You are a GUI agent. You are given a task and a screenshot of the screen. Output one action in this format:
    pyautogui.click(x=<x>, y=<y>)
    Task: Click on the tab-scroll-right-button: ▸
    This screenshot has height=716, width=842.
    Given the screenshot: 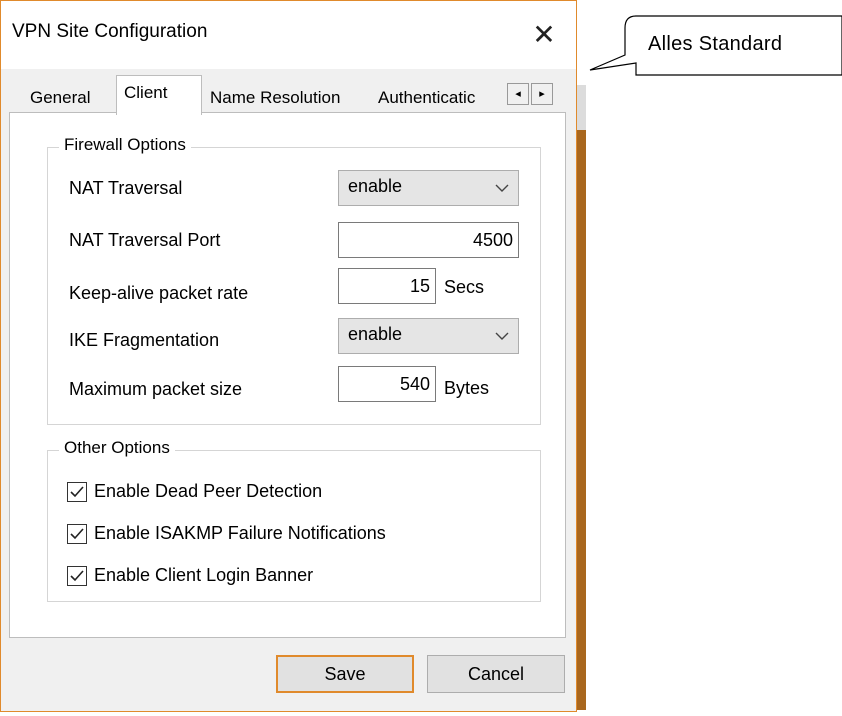 What is the action you would take?
    pyautogui.click(x=542, y=94)
    